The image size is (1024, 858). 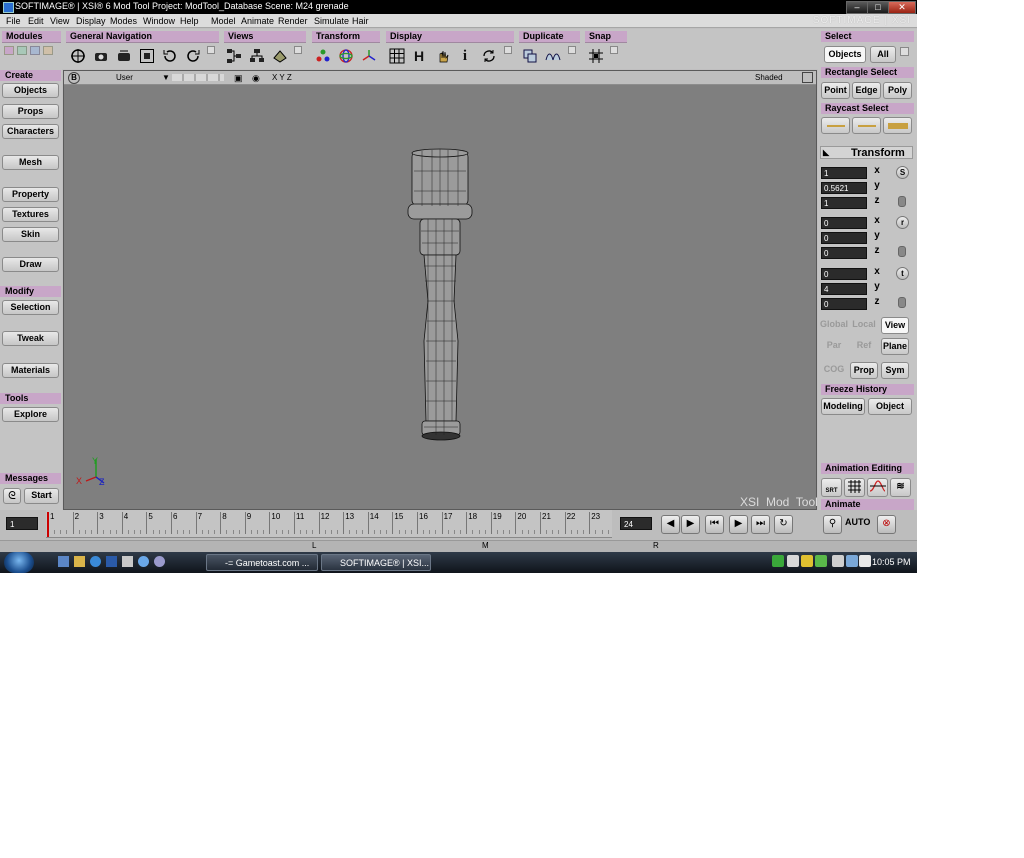 What do you see at coordinates (159, 561) in the screenshot?
I see `media-icon` at bounding box center [159, 561].